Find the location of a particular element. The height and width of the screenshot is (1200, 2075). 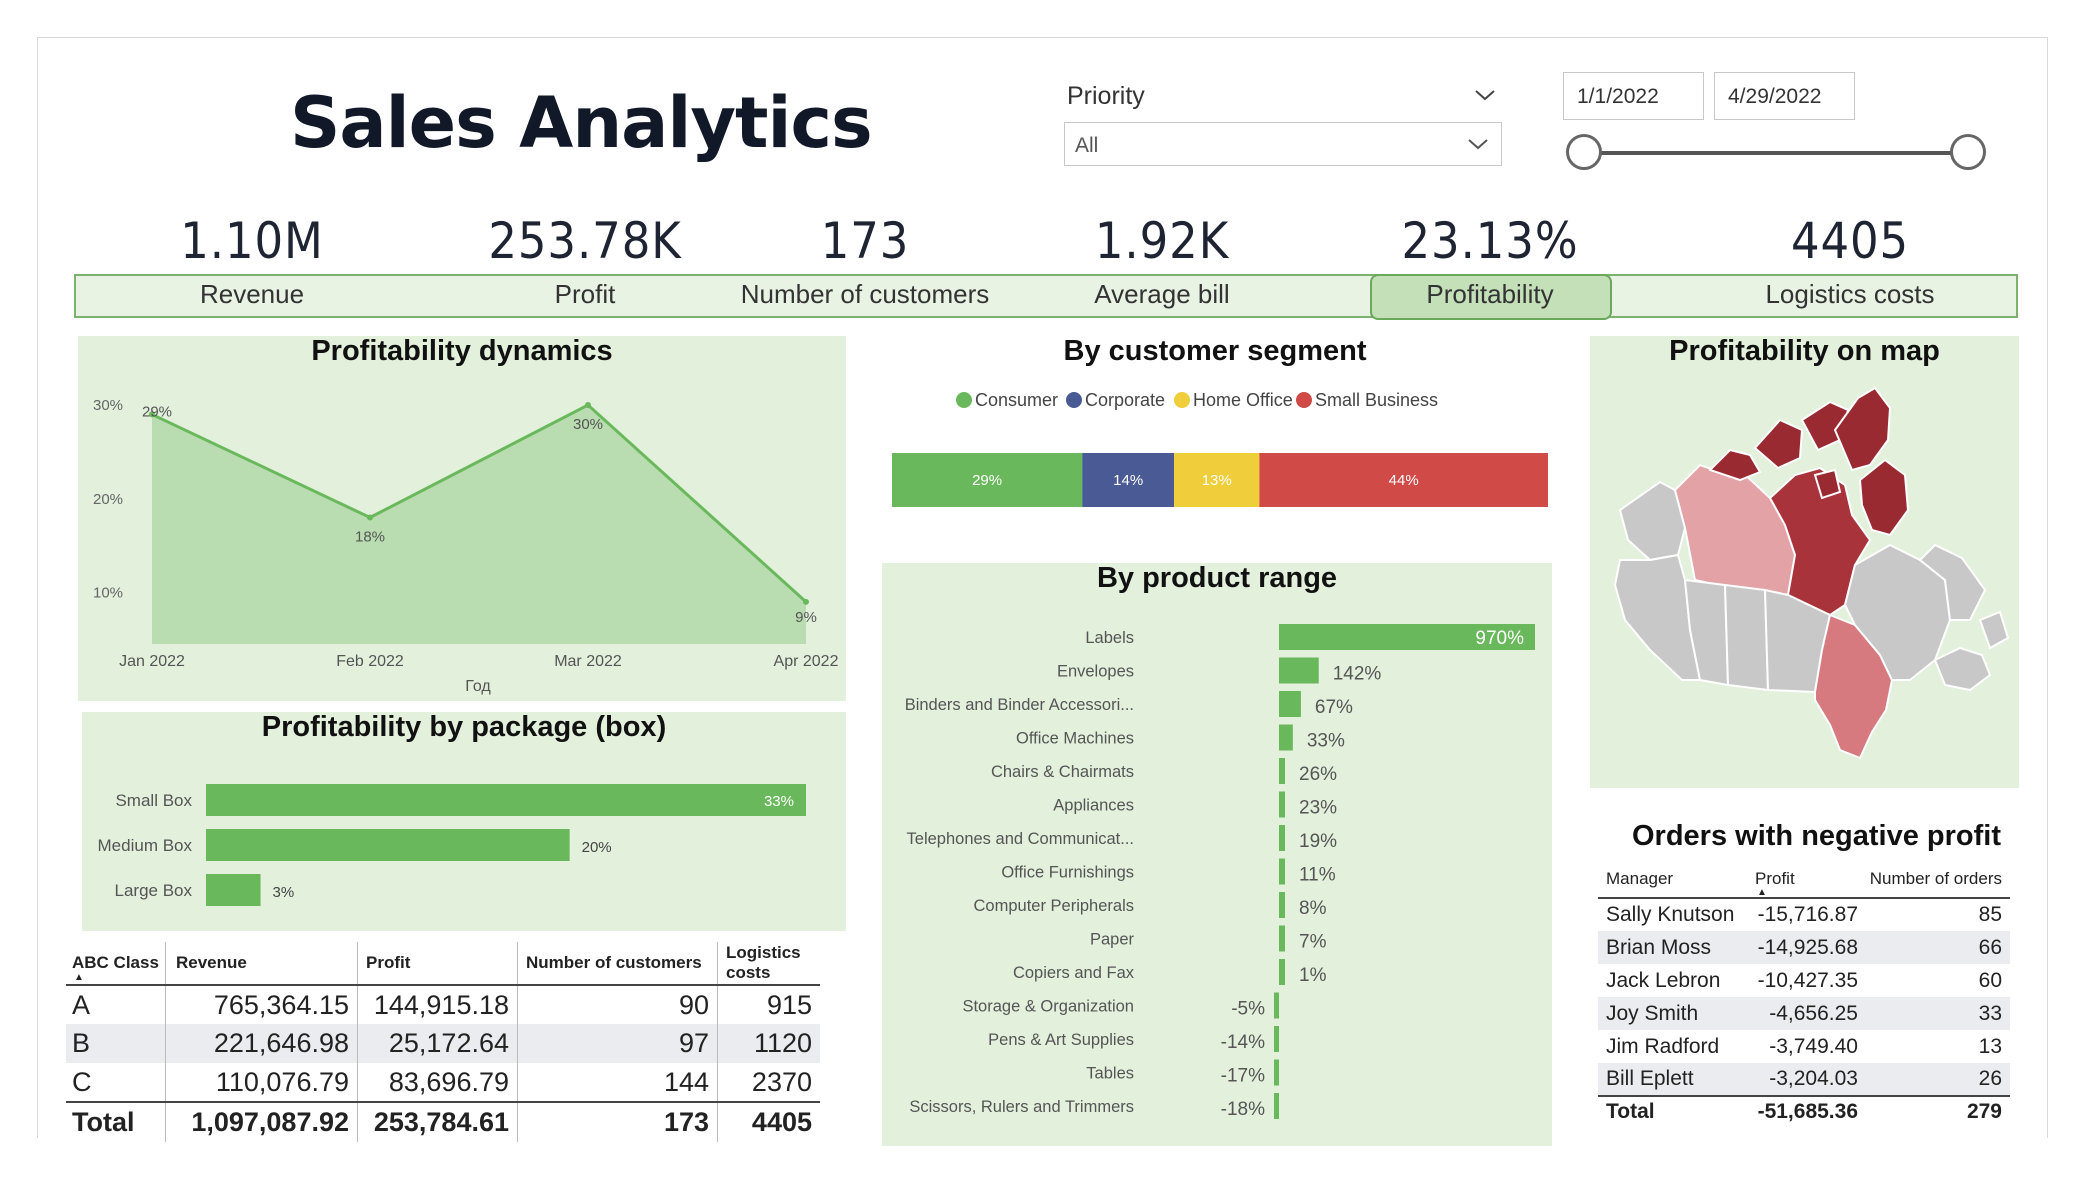

table-cell: -15,716.87 is located at coordinates (1807, 914).